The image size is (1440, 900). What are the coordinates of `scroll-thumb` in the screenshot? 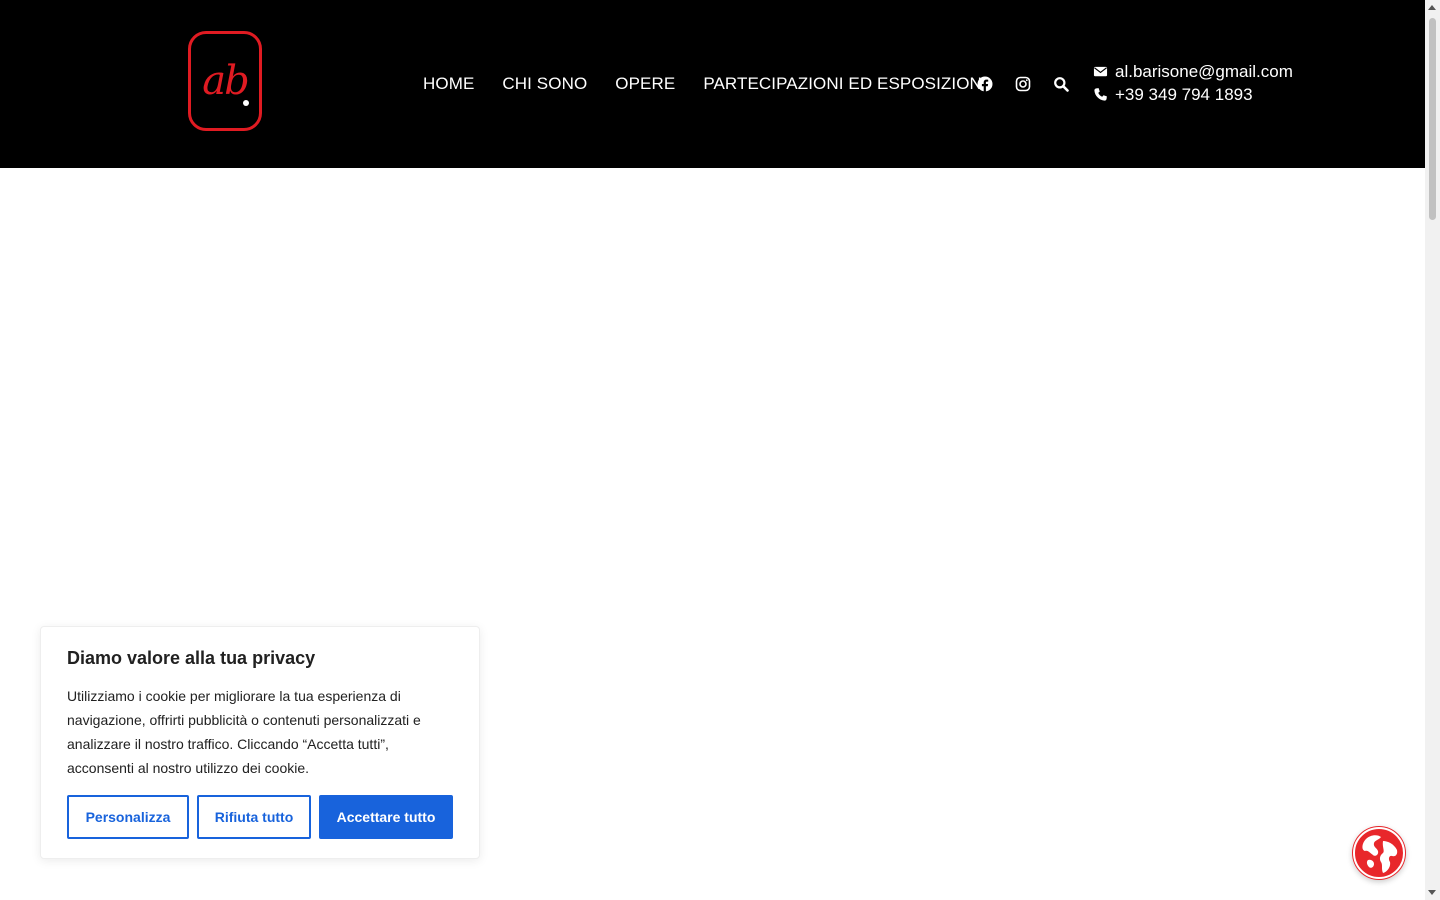 It's located at (1432, 119).